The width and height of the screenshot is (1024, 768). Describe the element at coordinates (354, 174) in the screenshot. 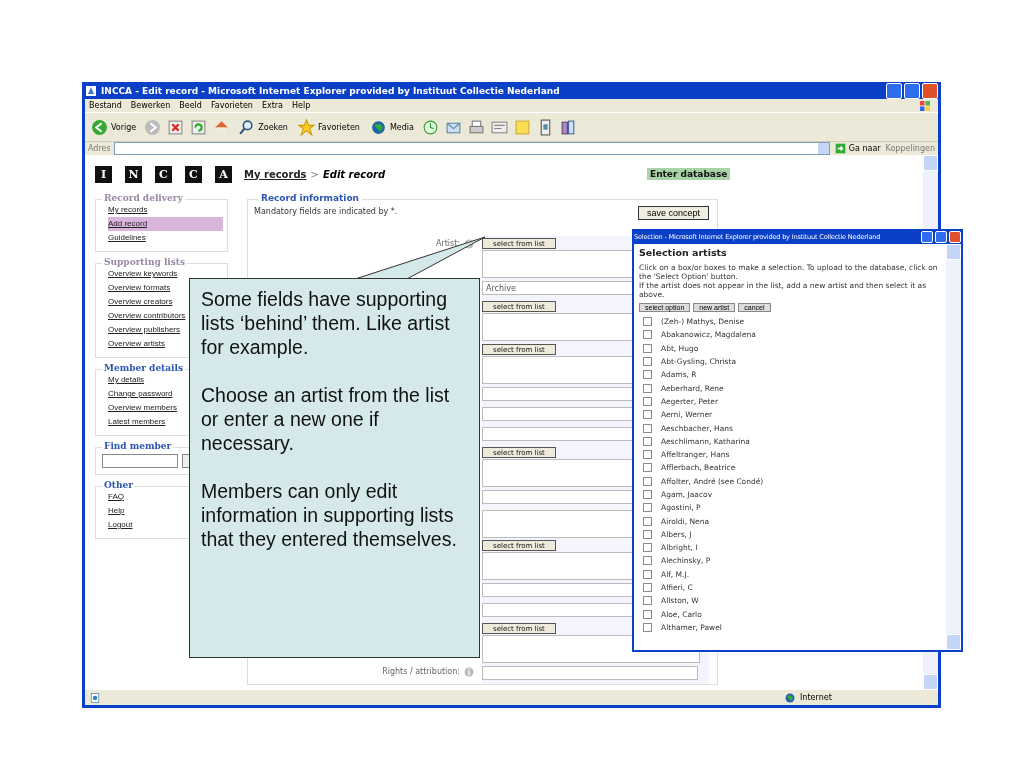

I see `breadcrumb-current: Edit record` at that location.